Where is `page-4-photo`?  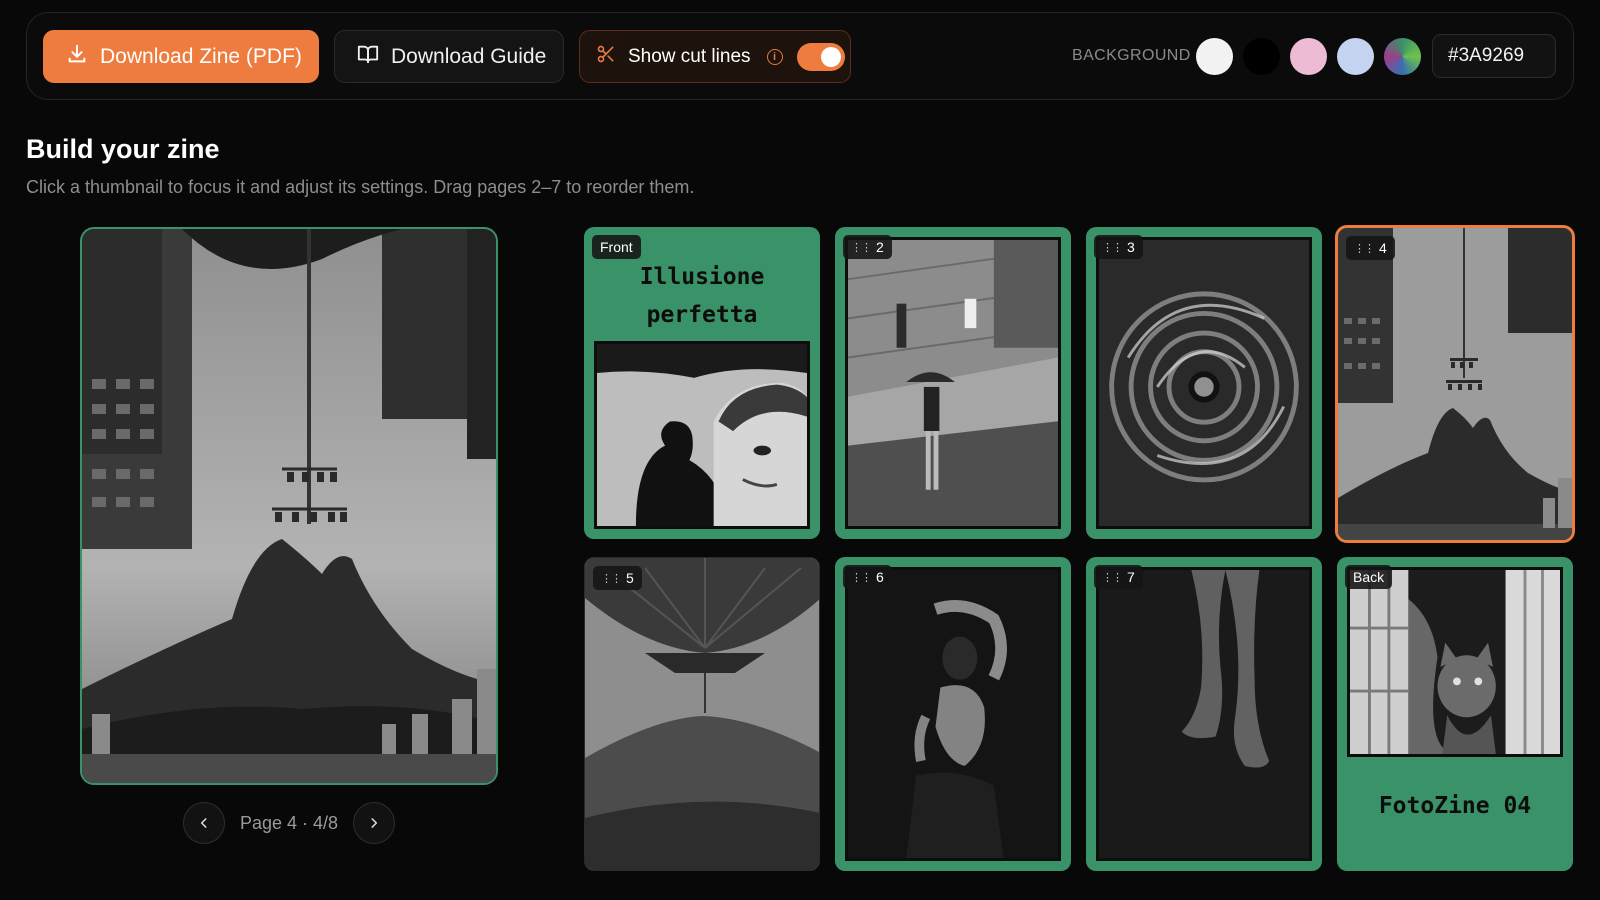 page-4-photo is located at coordinates (1455, 384).